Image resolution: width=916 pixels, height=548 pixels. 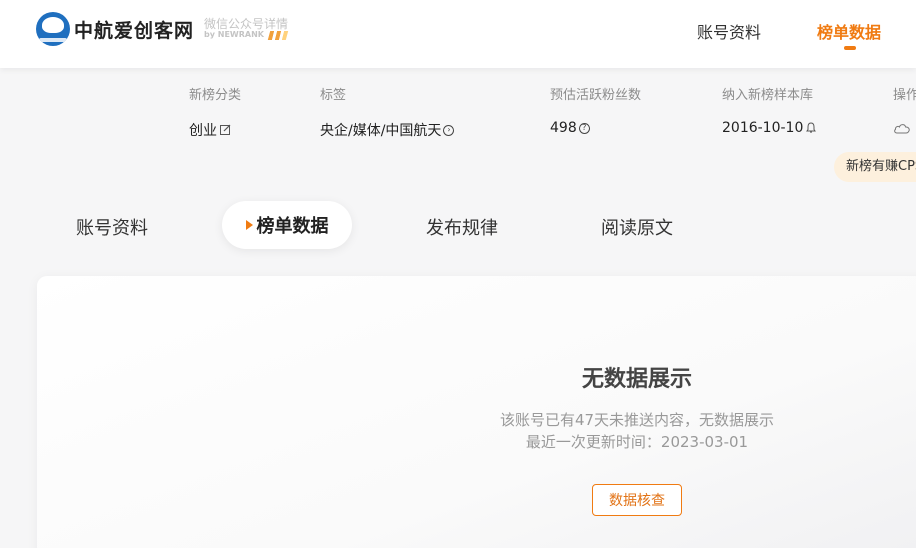 I want to click on empty-state-message: 该账号已有47天未推送内容，无数据展示, so click(x=637, y=420).